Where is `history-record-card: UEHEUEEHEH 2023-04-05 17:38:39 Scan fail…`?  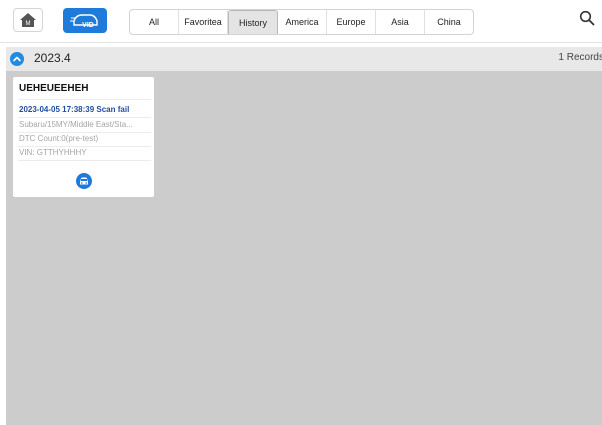 history-record-card: UEHEUEEHEH 2023-04-05 17:38:39 Scan fail… is located at coordinates (83, 137).